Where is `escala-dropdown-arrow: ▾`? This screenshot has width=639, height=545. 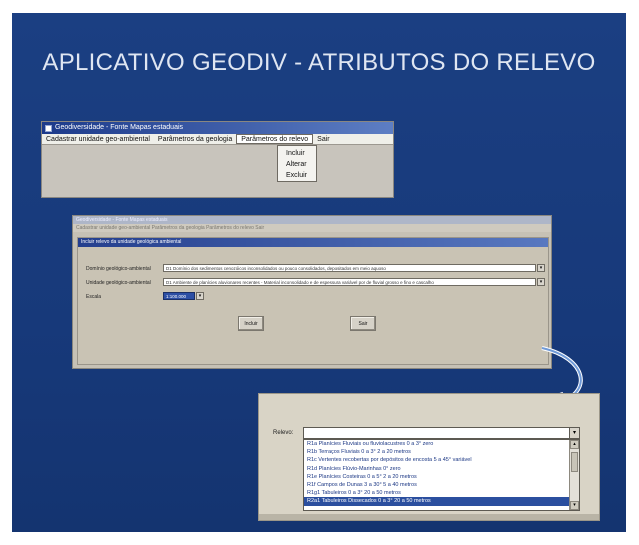
escala-dropdown-arrow: ▾ is located at coordinates (200, 296).